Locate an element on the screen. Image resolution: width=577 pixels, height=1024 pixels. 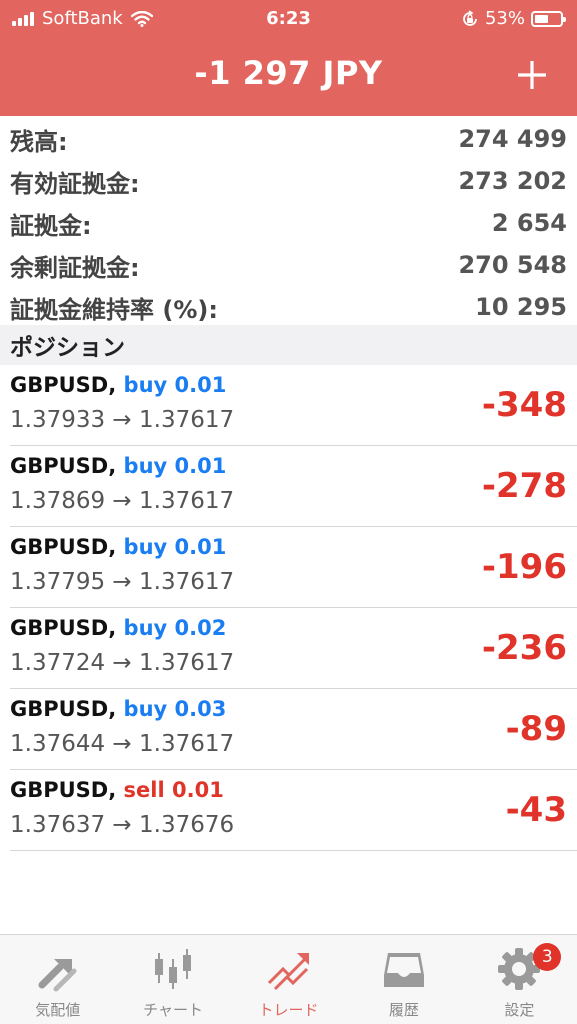
summary-value: 273 202 is located at coordinates (512, 181).